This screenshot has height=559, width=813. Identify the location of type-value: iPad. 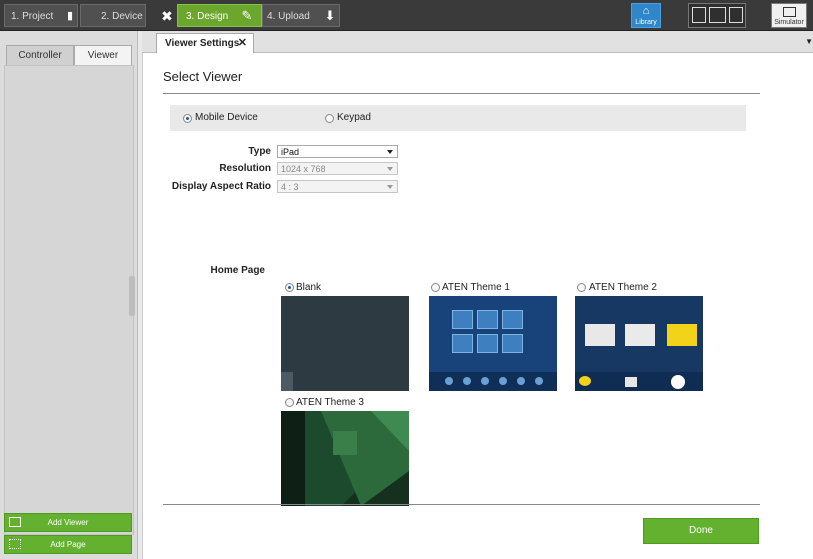
(290, 152).